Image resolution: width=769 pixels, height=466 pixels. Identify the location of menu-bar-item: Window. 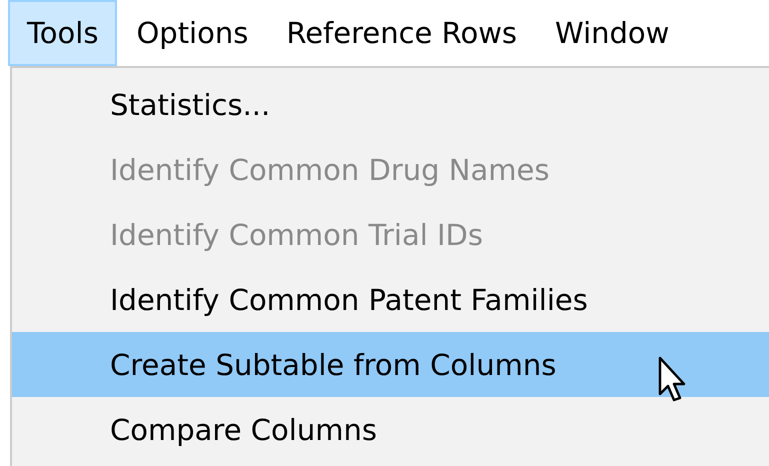
(612, 33).